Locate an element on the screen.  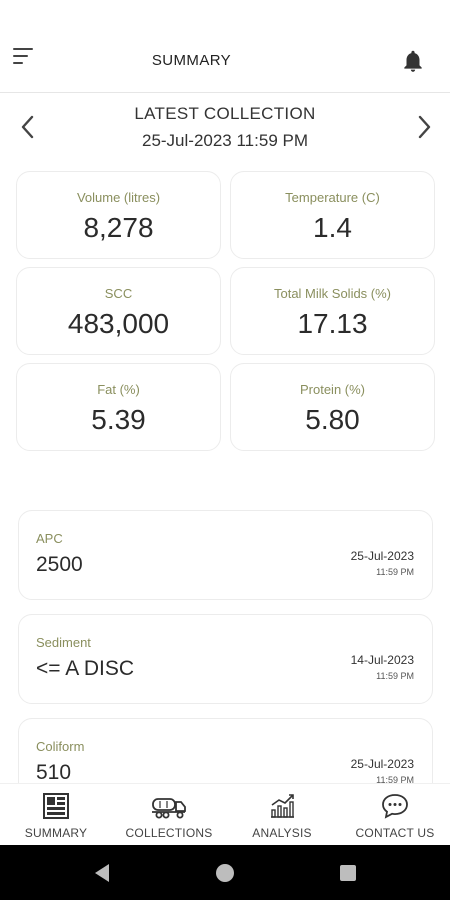
collection-heading: LATEST COLLECTION is located at coordinates (225, 113).